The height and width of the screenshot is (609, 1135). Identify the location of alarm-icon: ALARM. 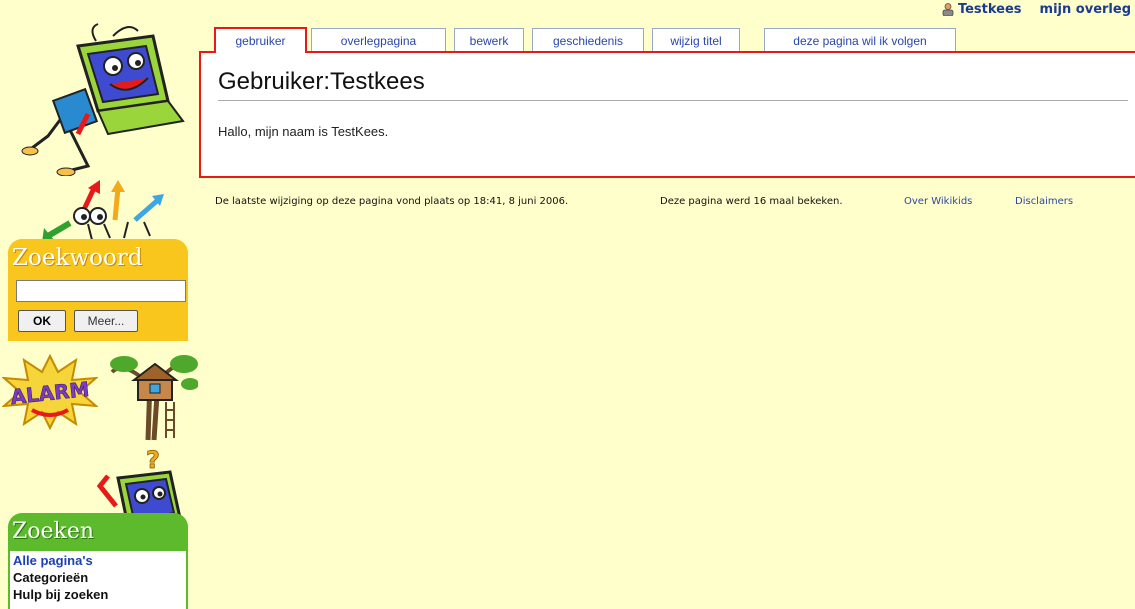
(50, 392).